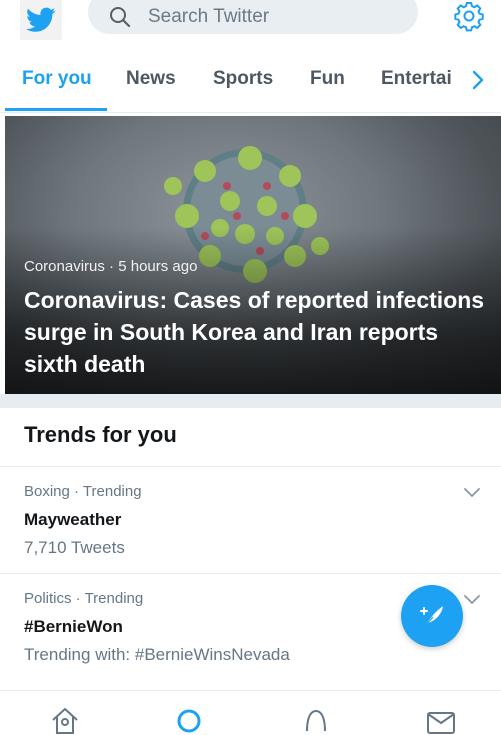  What do you see at coordinates (243, 79) in the screenshot?
I see `tab-sports: Sports` at bounding box center [243, 79].